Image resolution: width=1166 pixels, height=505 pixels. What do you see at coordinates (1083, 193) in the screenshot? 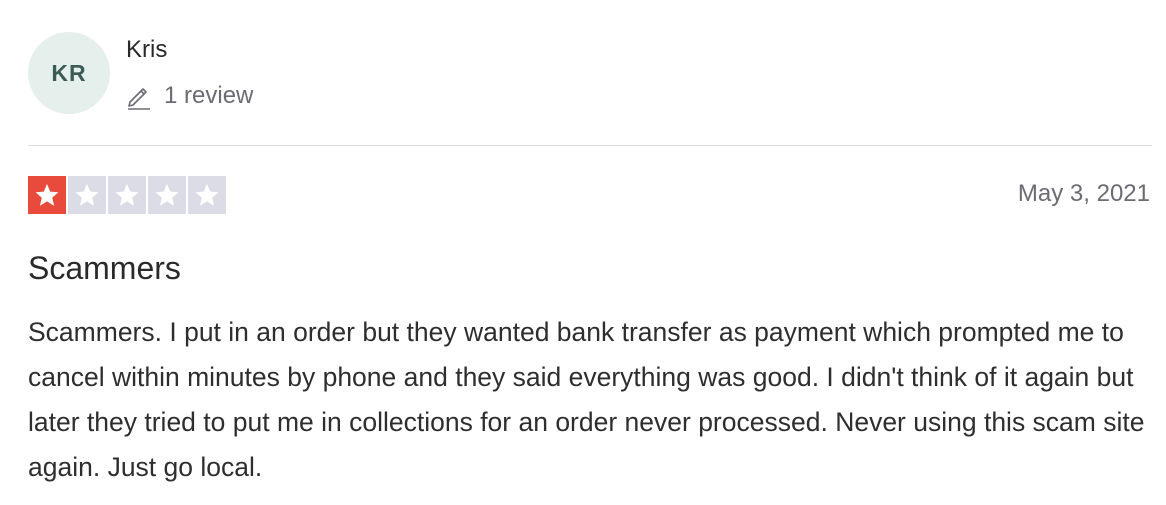
I see `review-date: May 3, 2021` at bounding box center [1083, 193].